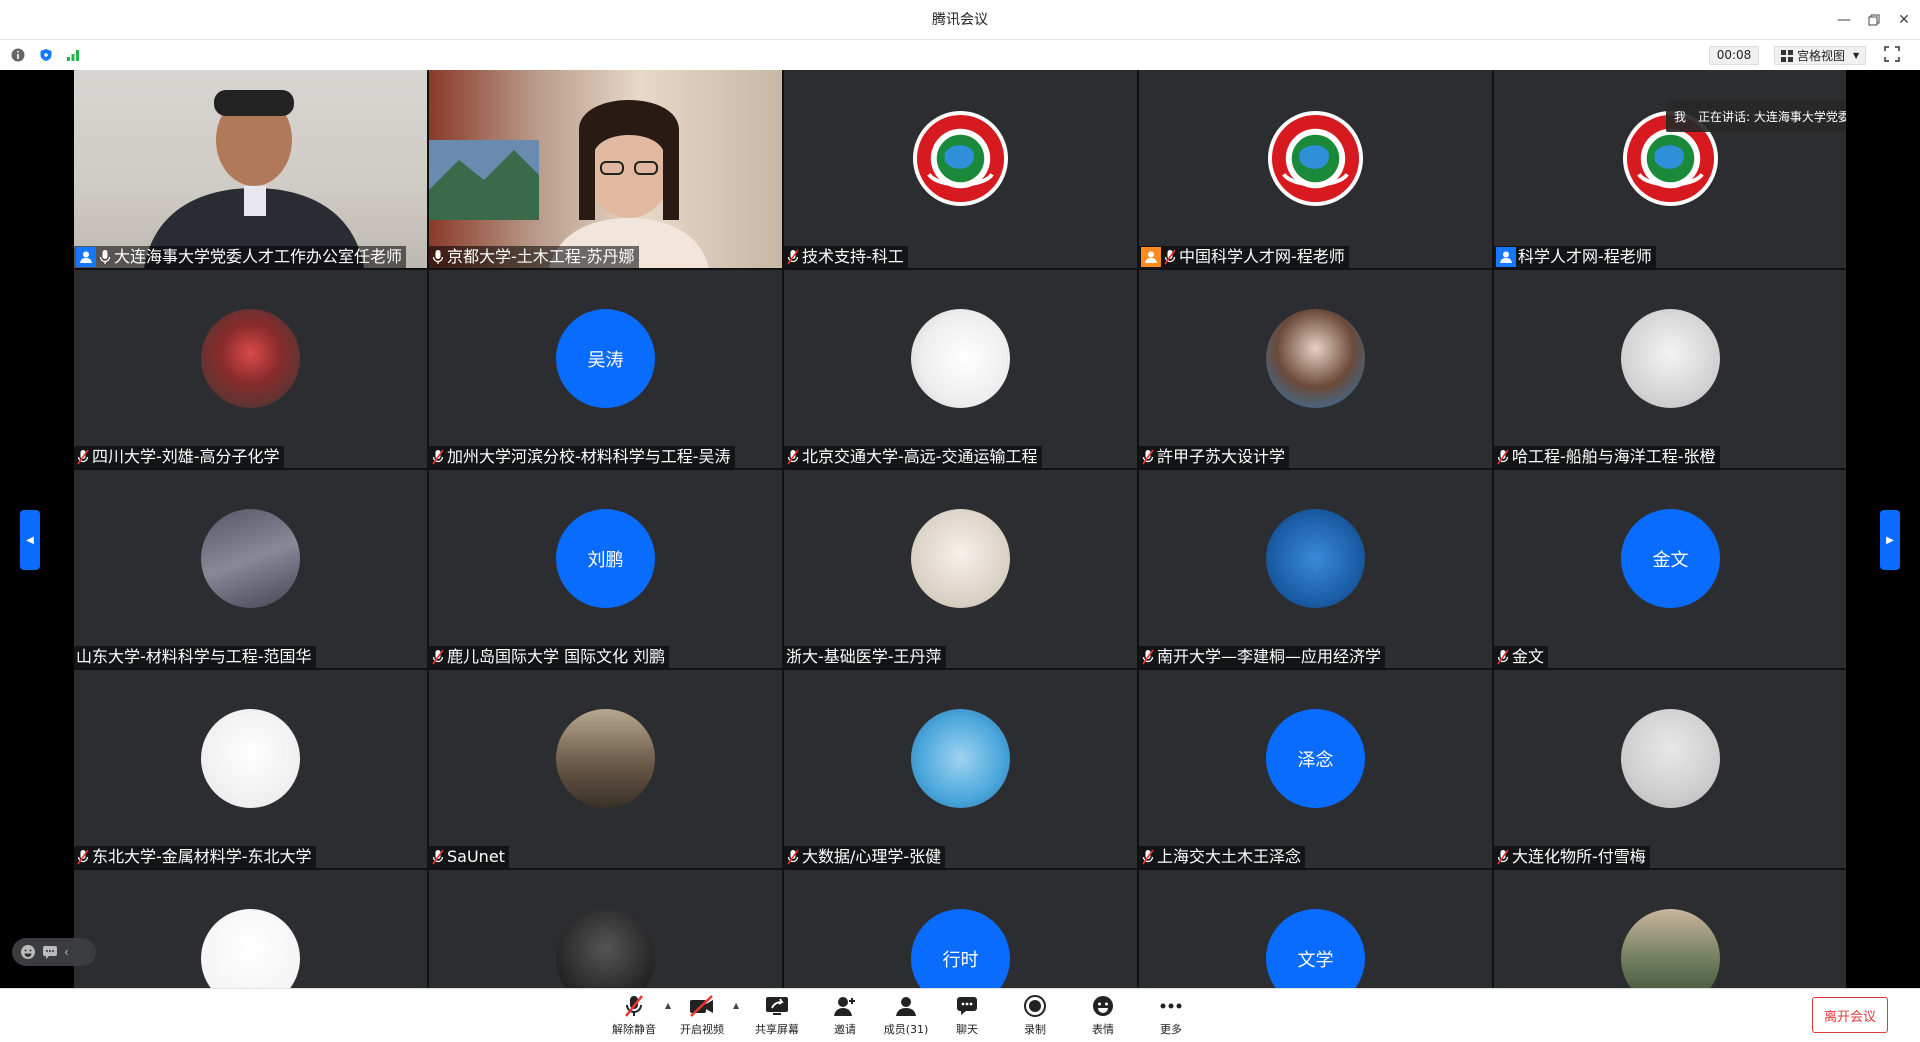 The height and width of the screenshot is (1042, 1920). I want to click on invite-button: 邀请, so click(845, 1016).